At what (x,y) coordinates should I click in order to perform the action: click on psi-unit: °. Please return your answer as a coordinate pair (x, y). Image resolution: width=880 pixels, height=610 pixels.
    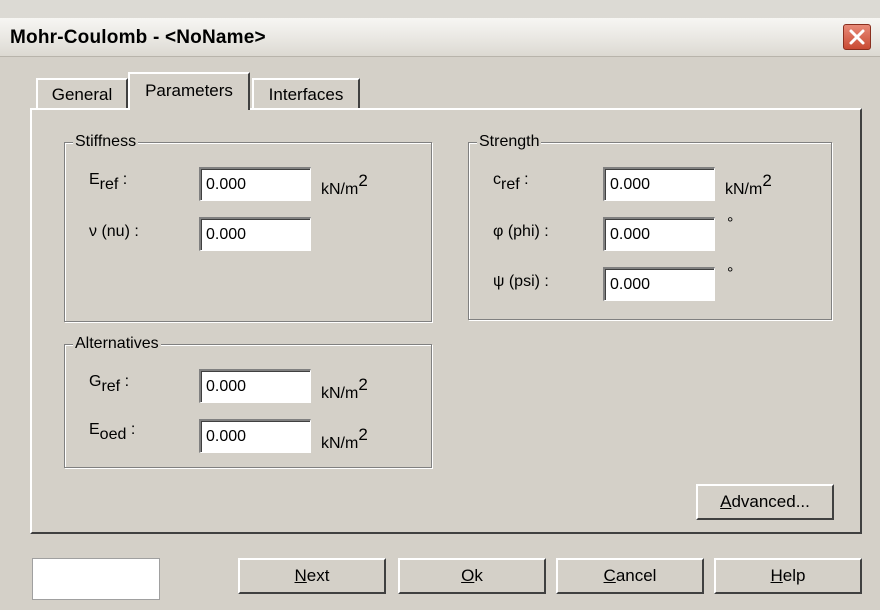
    Looking at the image, I should click on (730, 273).